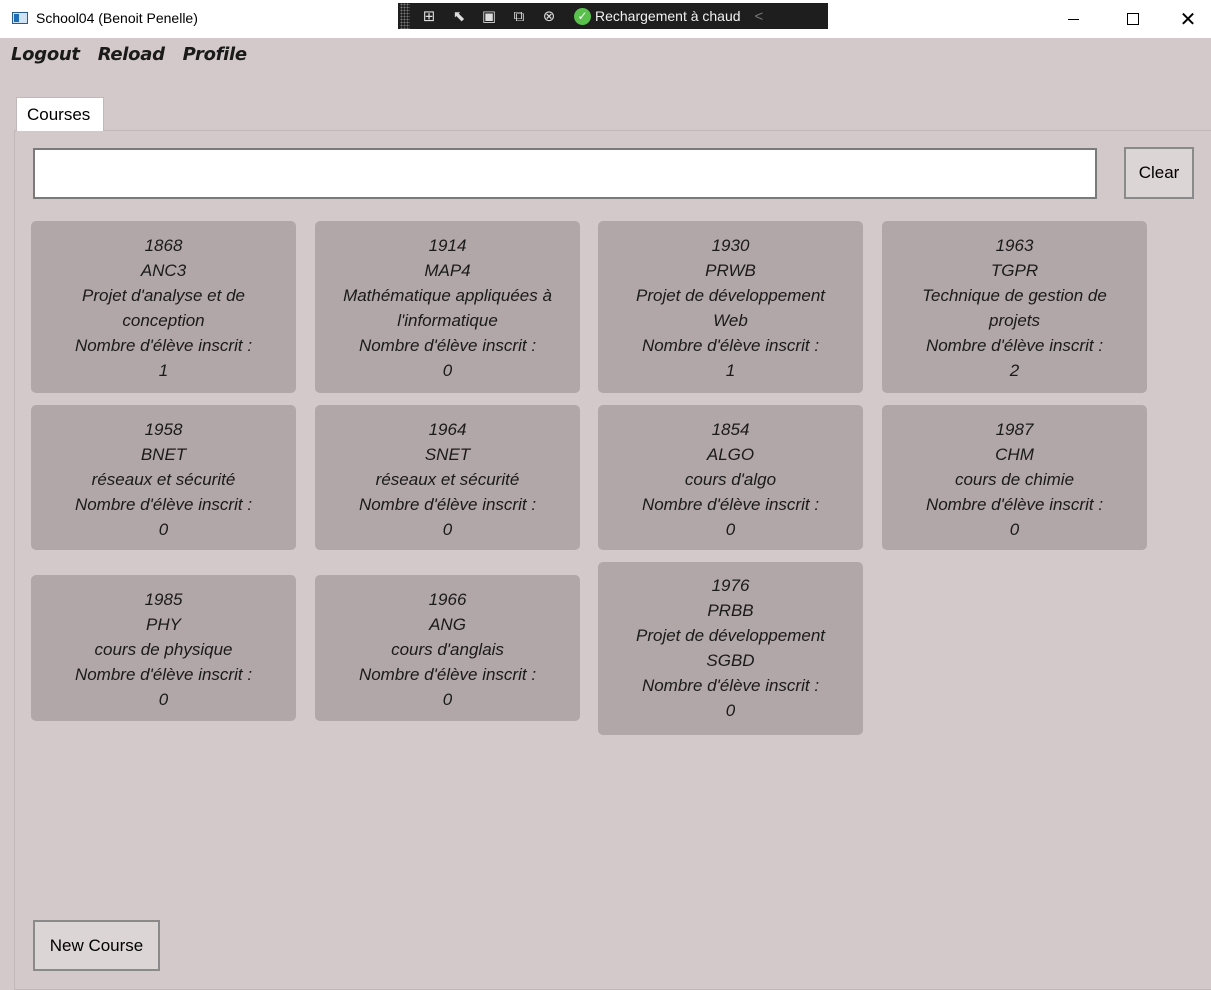  I want to click on course-id: 1987, so click(1014, 429).